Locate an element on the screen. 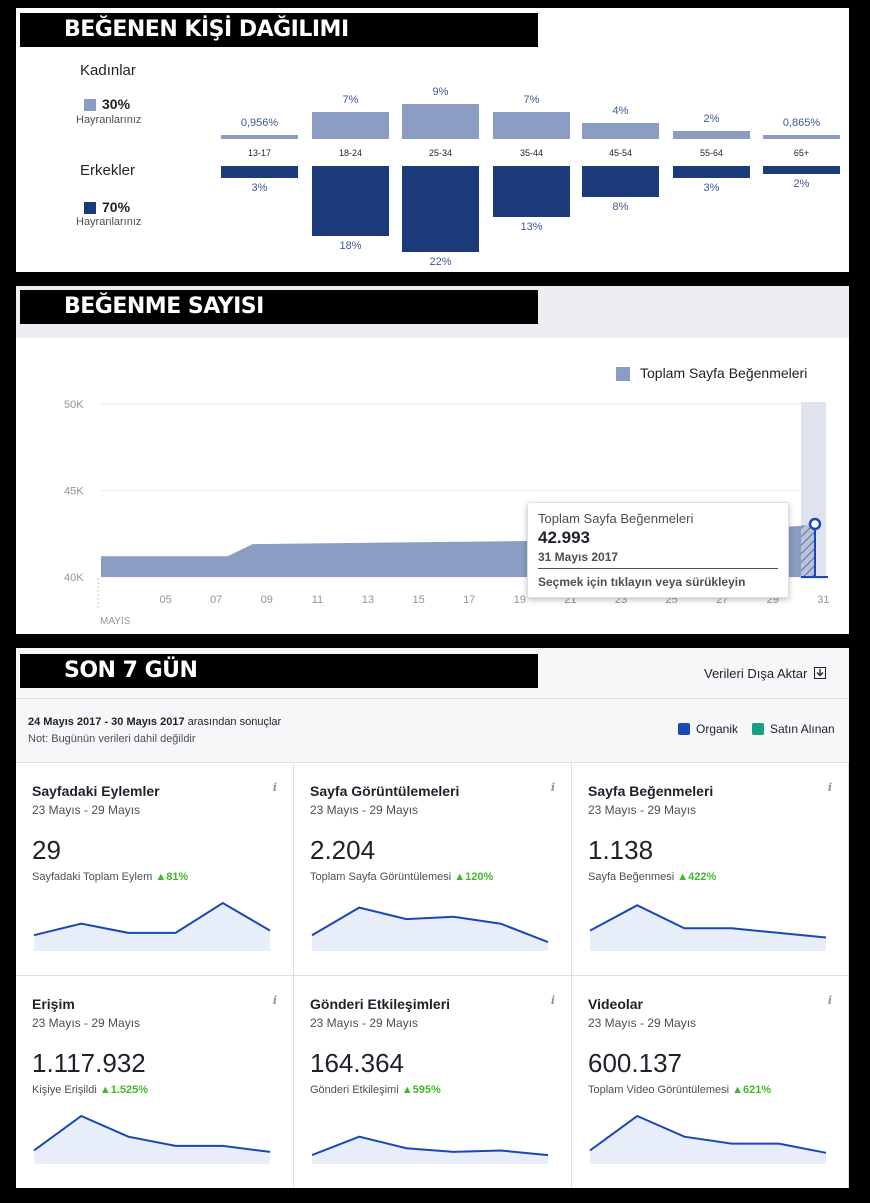 Image resolution: width=870 pixels, height=1203 pixels. header-divider is located at coordinates (432, 698).